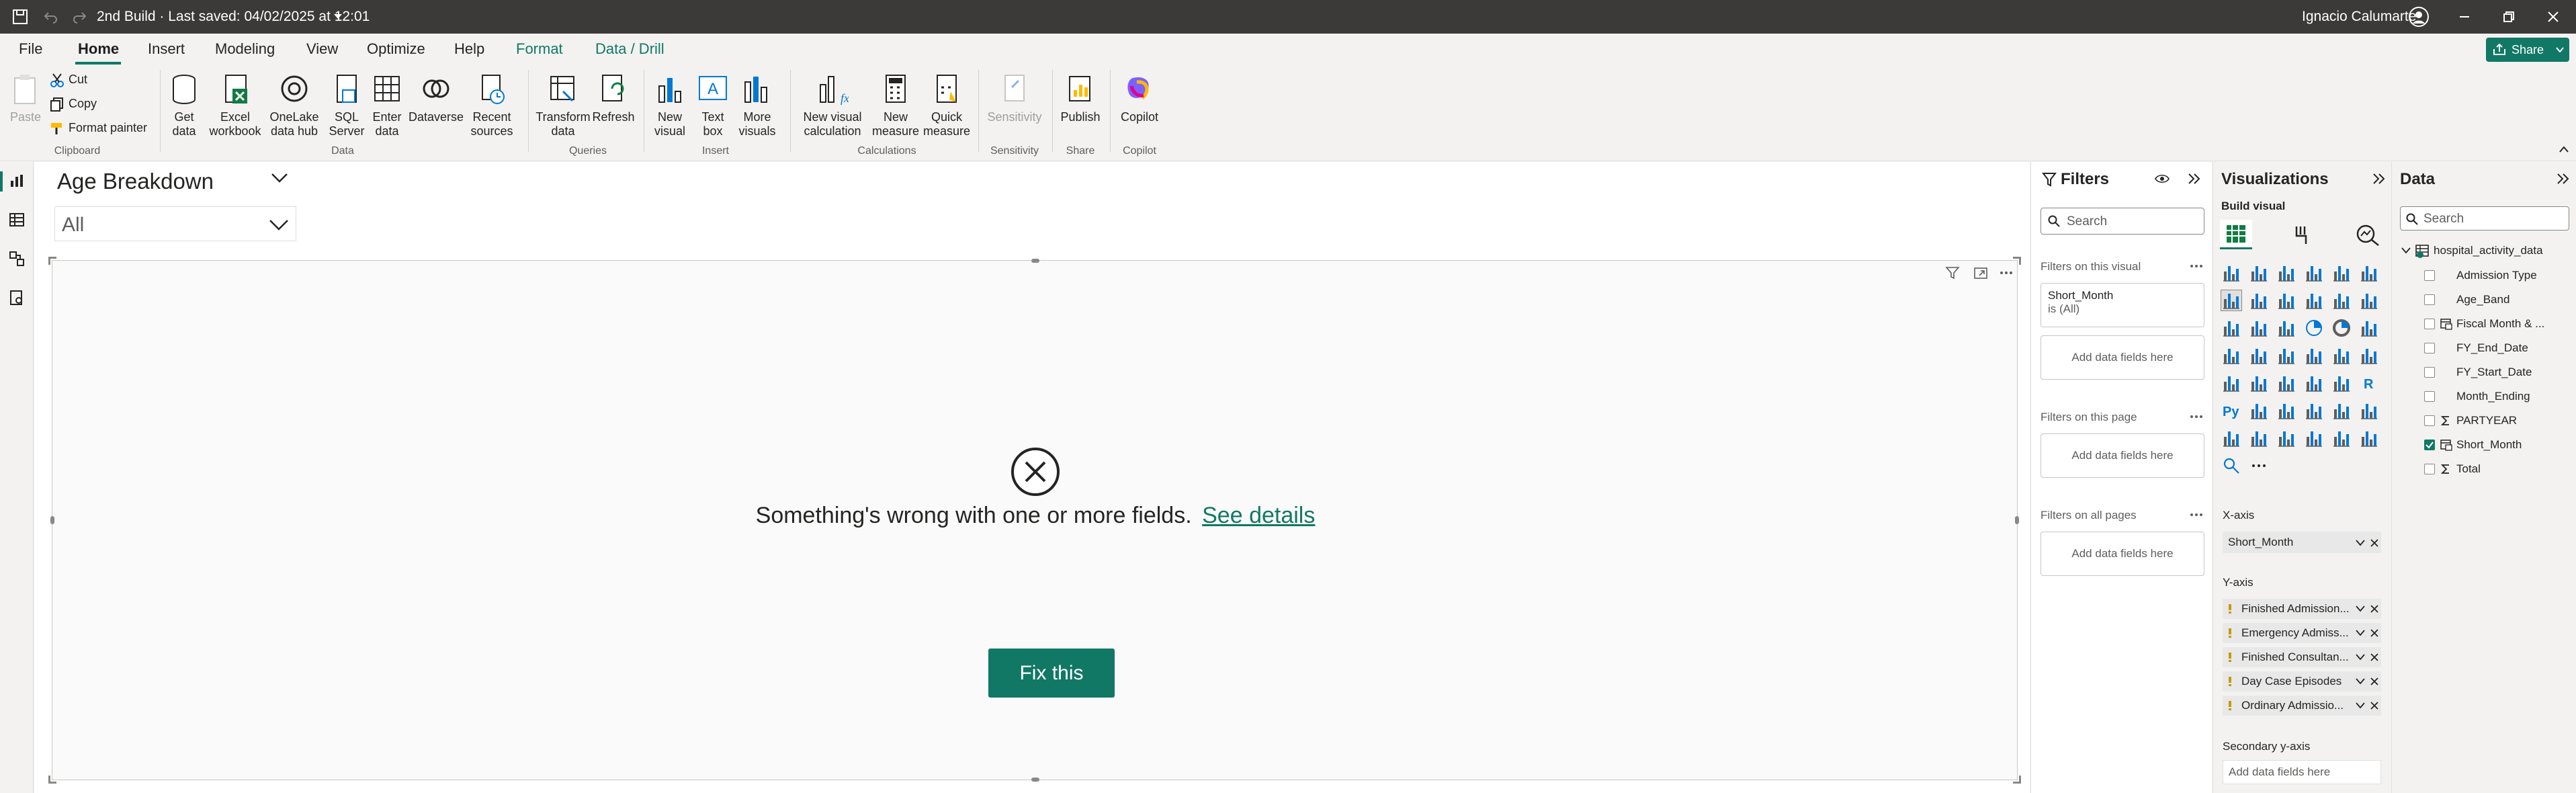  I want to click on search-visual-icon, so click(2231, 466).